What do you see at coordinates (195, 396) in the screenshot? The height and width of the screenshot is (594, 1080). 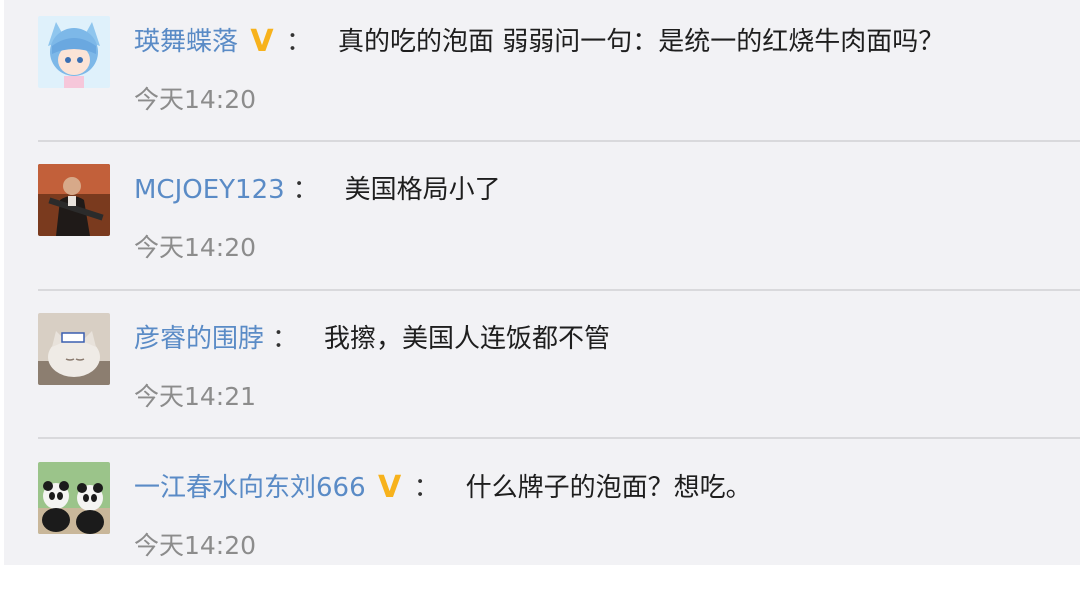 I see `comment-timestamp: 今天14:21` at bounding box center [195, 396].